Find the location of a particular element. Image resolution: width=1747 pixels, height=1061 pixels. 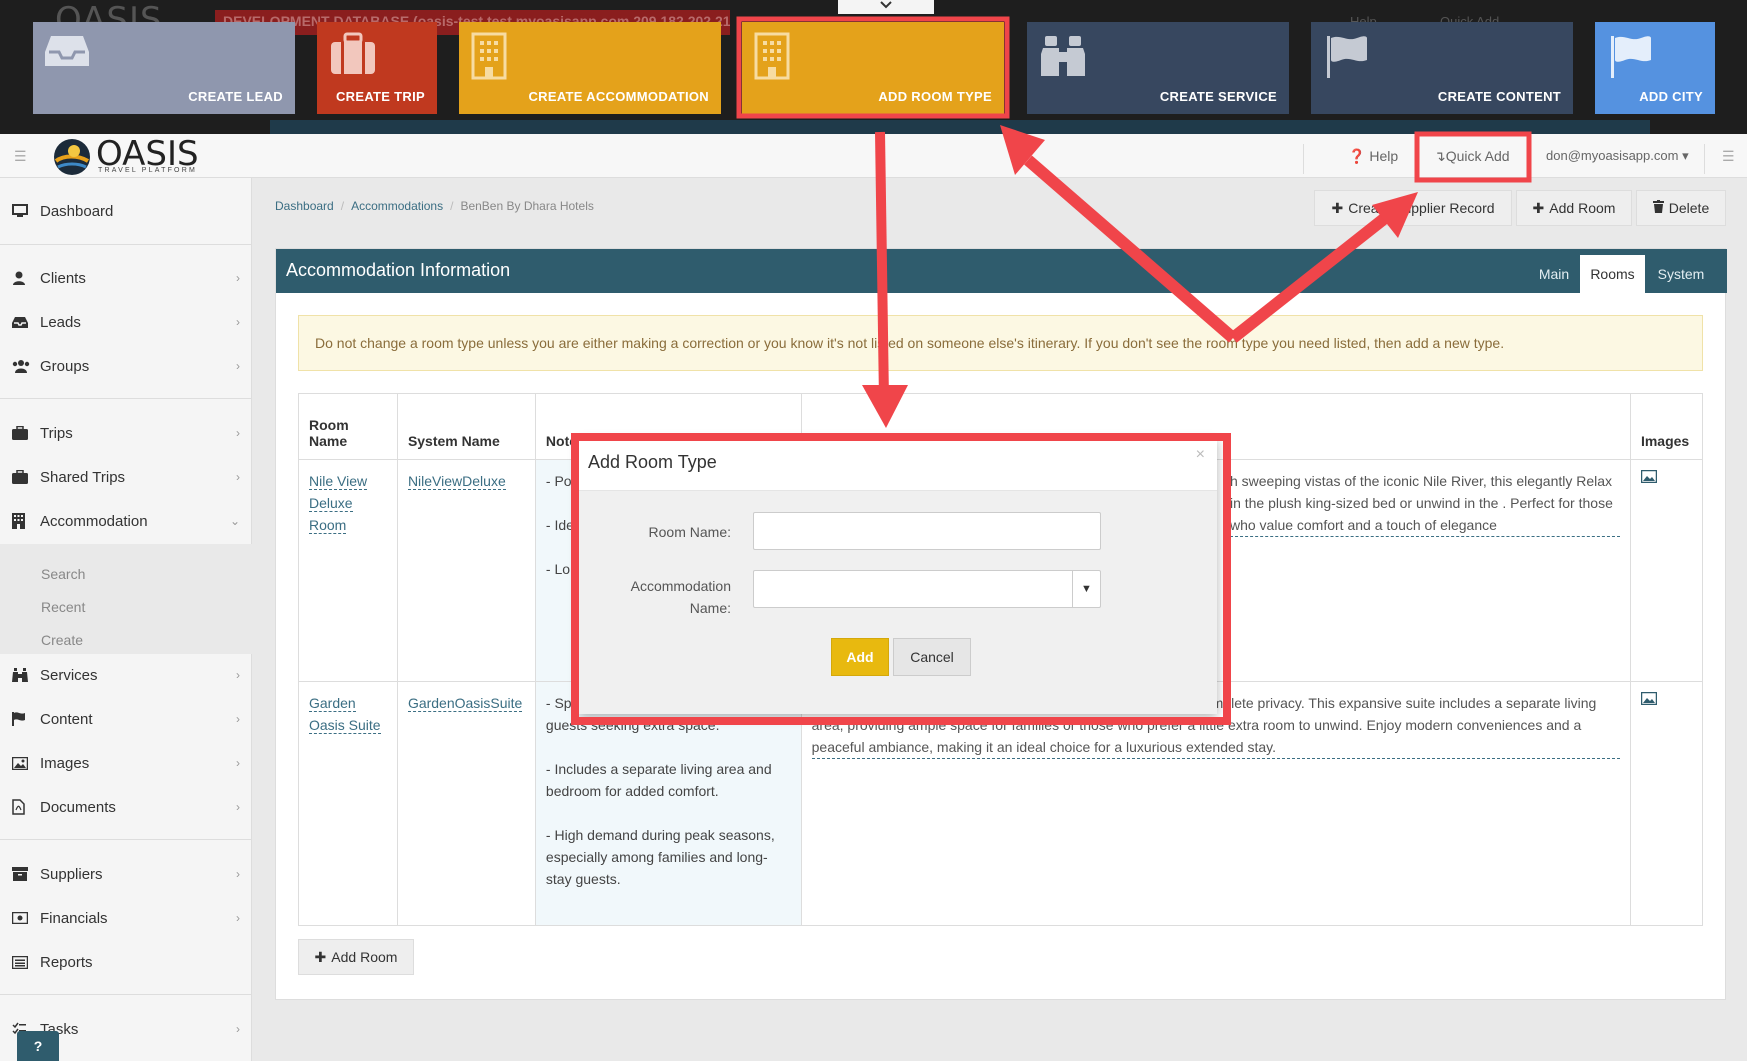

tab-rooms: Rooms is located at coordinates (1612, 274).